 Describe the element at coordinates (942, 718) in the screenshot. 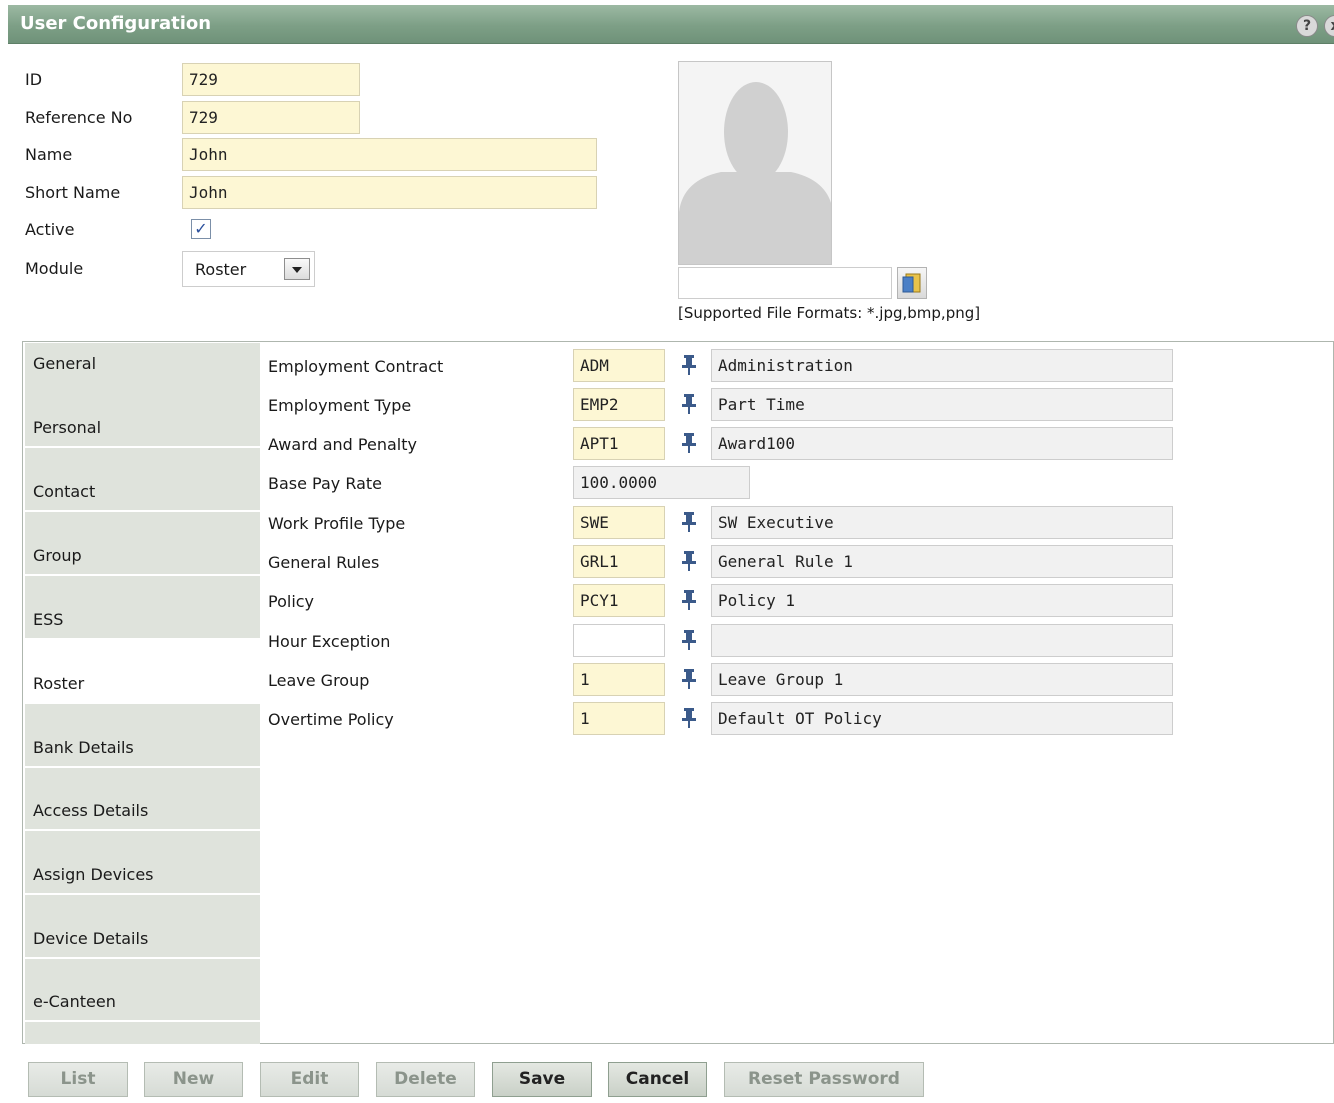

I see `overtime-policy-desc: Default OT Policy` at that location.